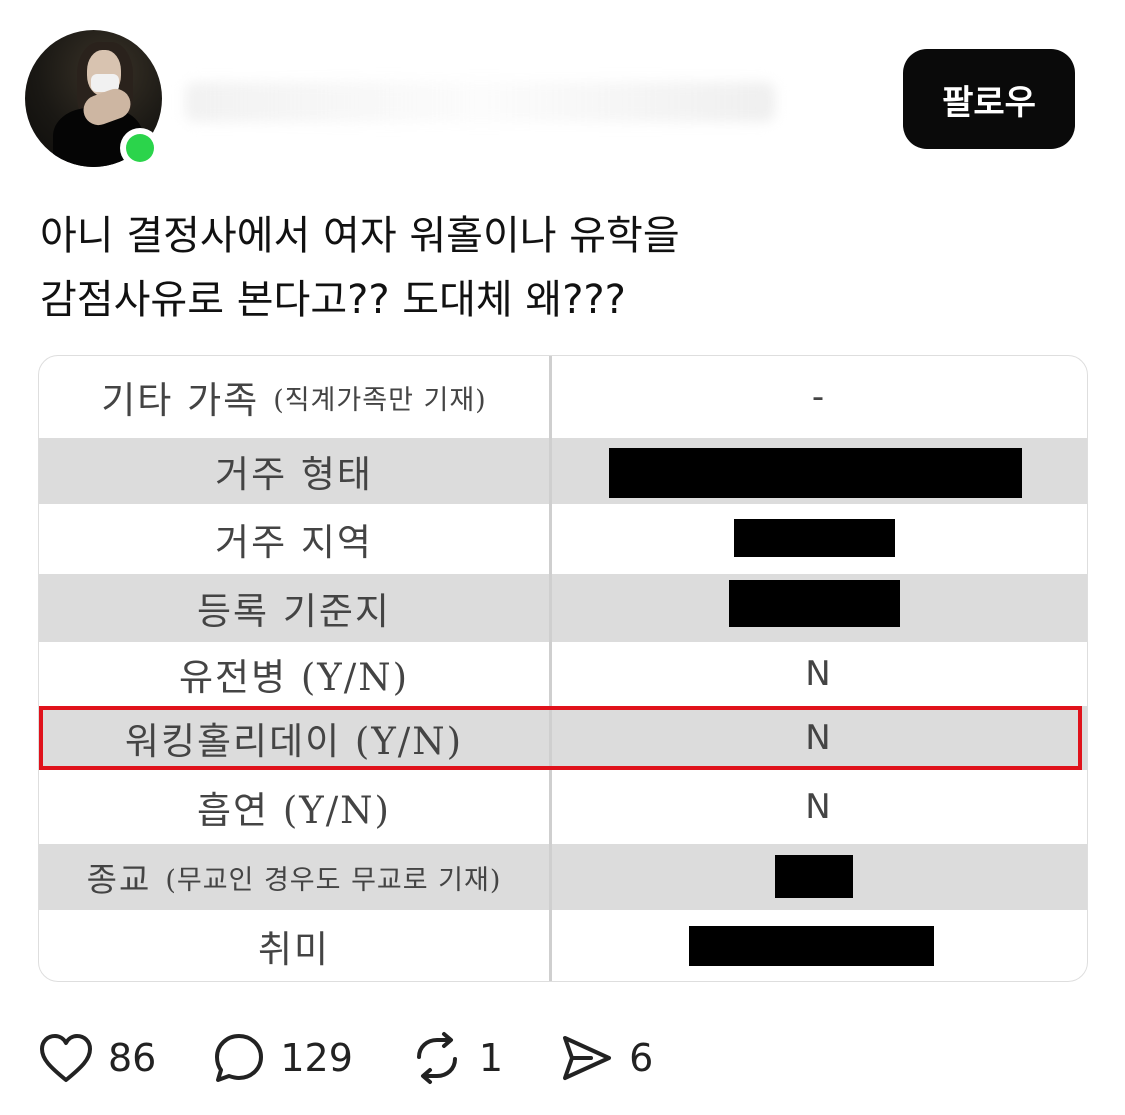  Describe the element at coordinates (491, 1058) in the screenshot. I see `repost-count: 1` at that location.